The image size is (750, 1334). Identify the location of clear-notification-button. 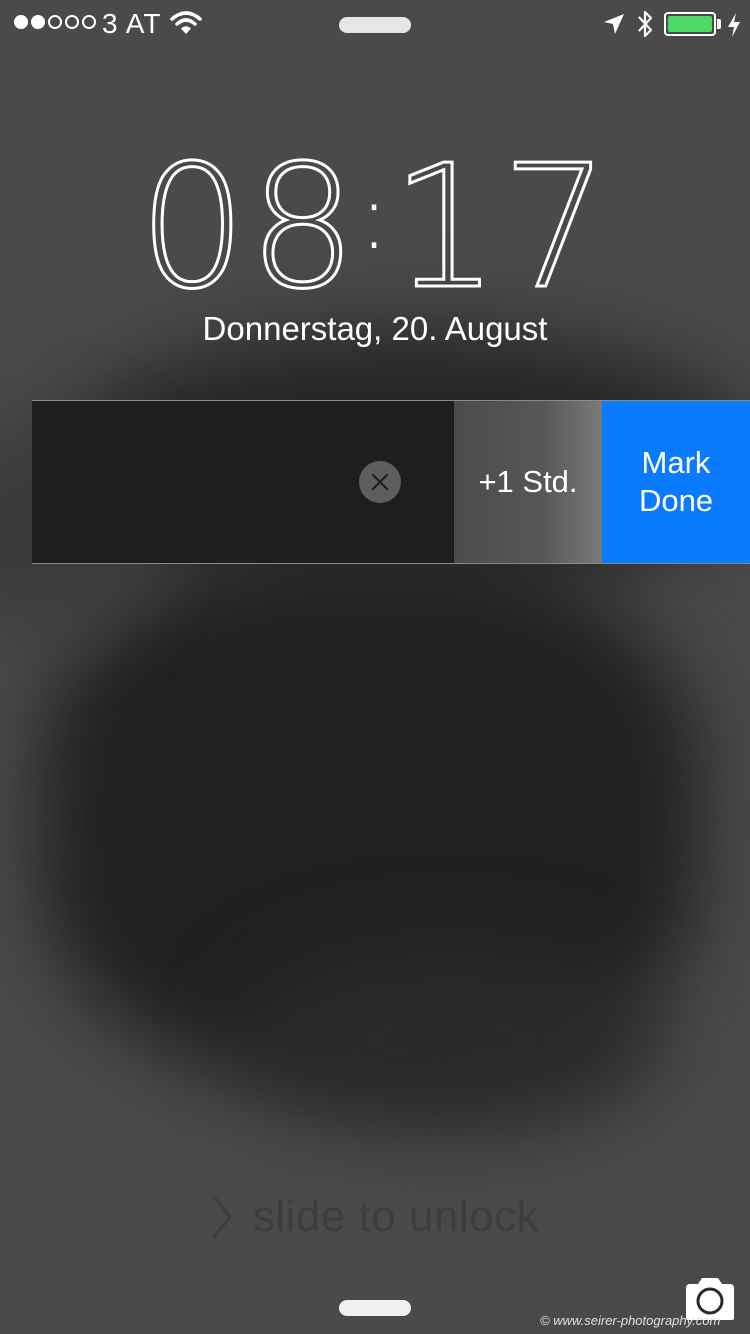
(380, 482).